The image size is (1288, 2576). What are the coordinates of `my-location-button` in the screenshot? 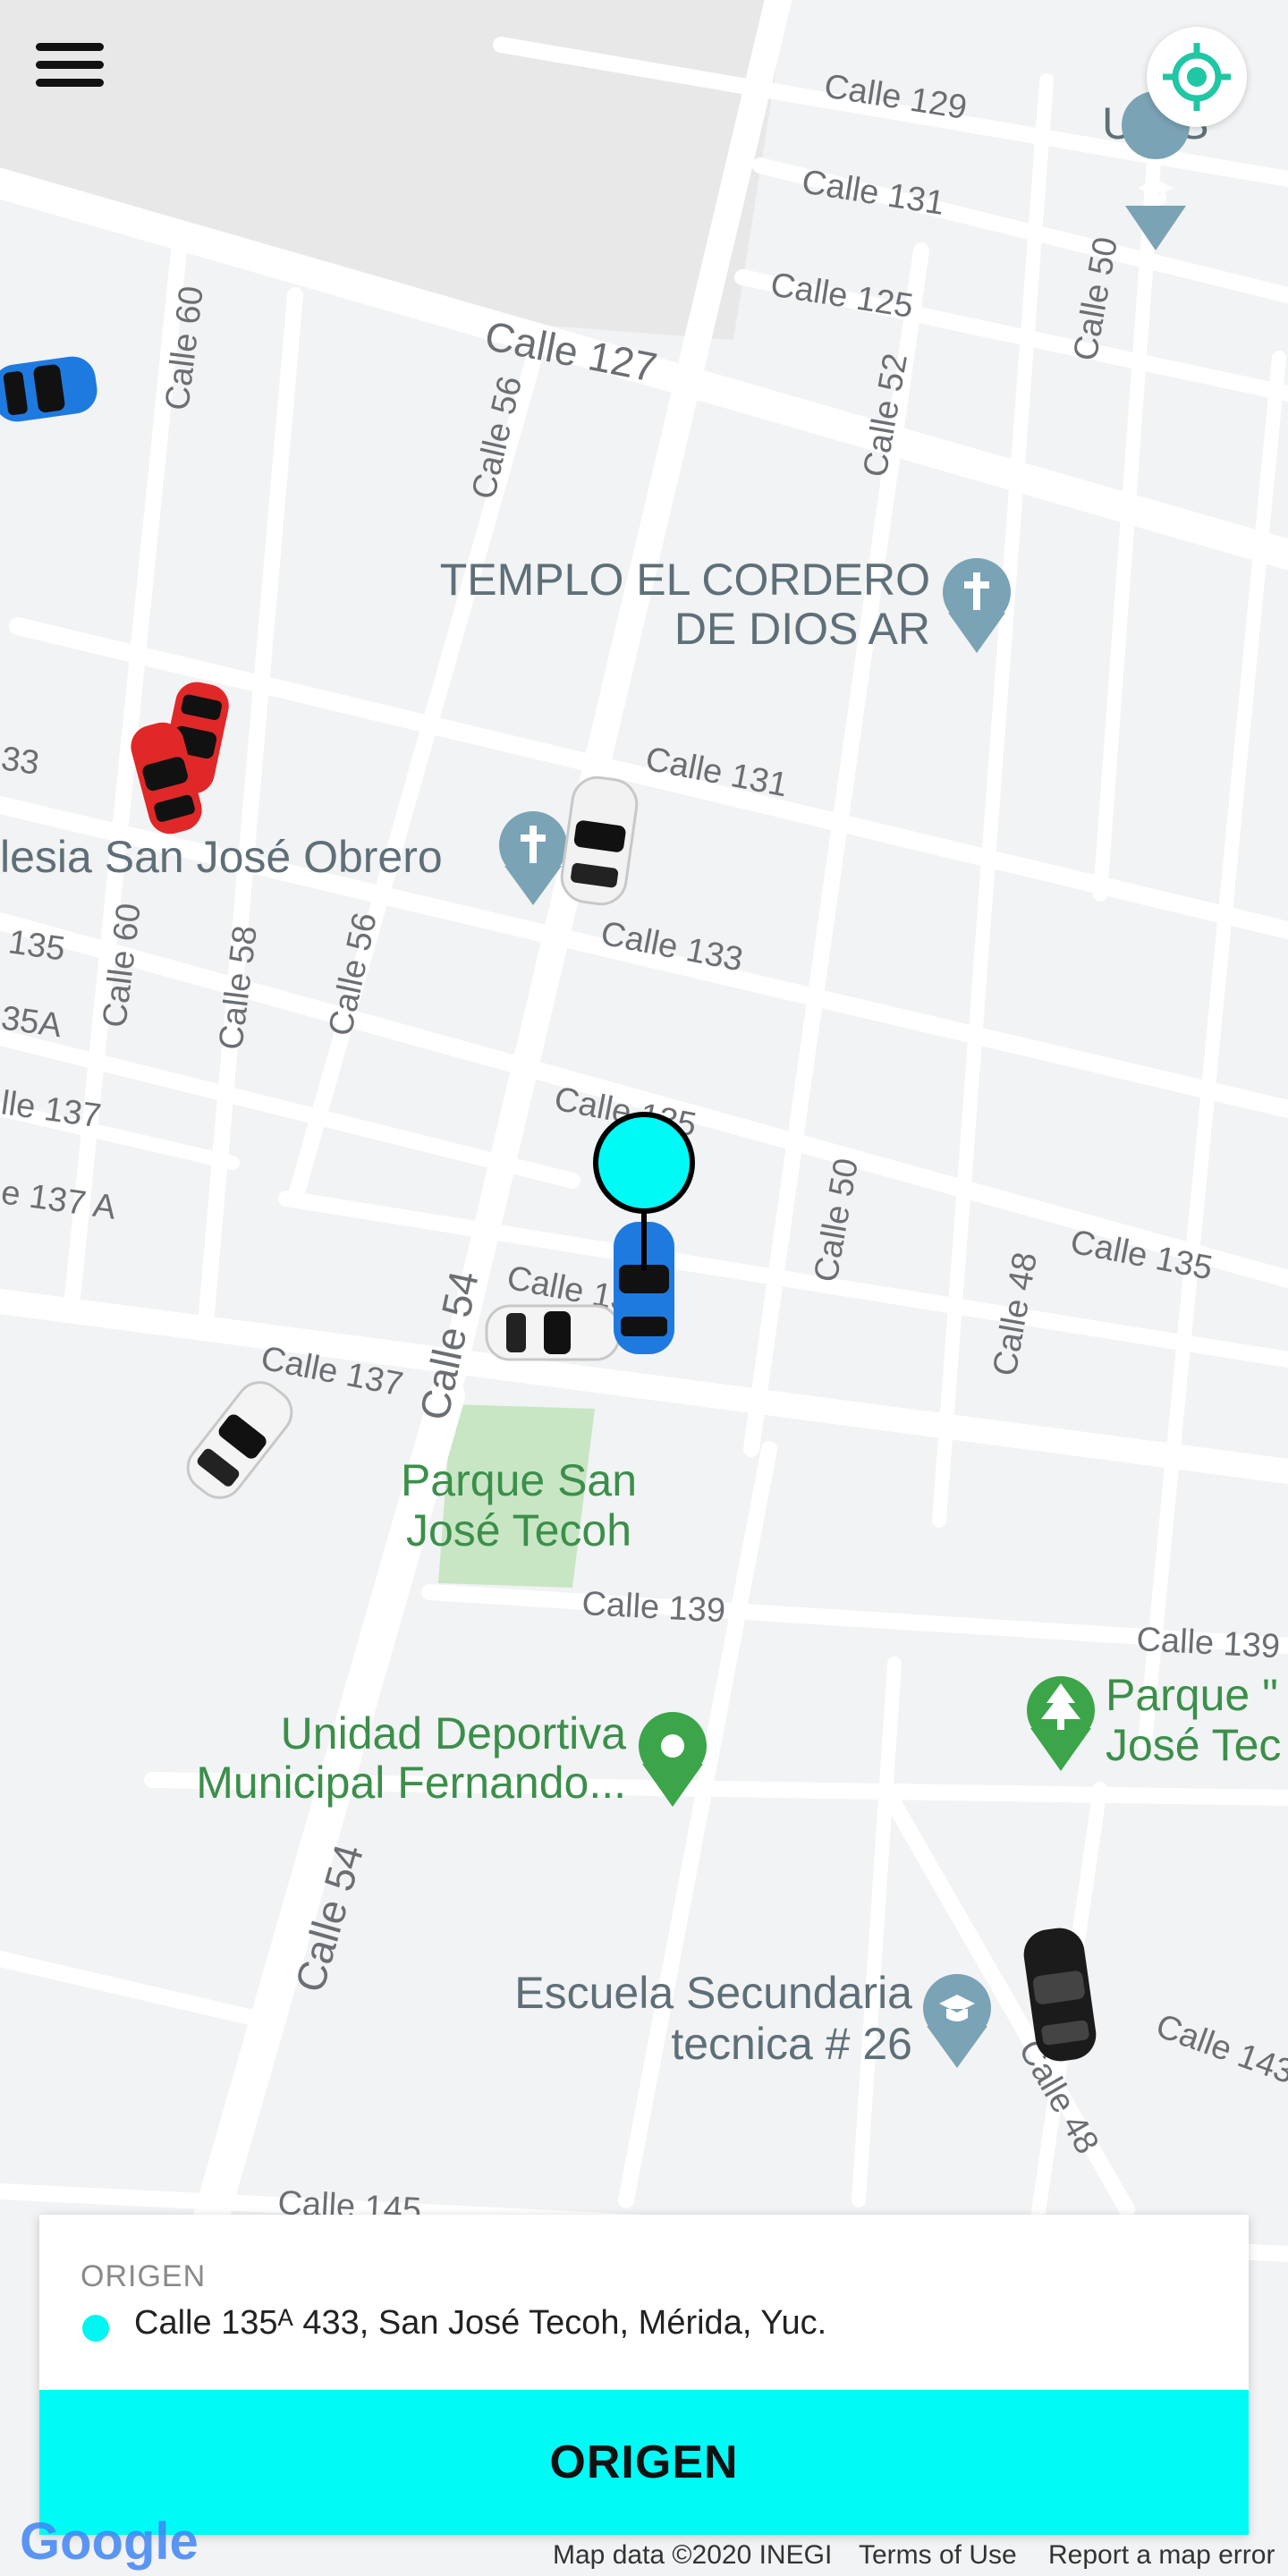 It's located at (1197, 77).